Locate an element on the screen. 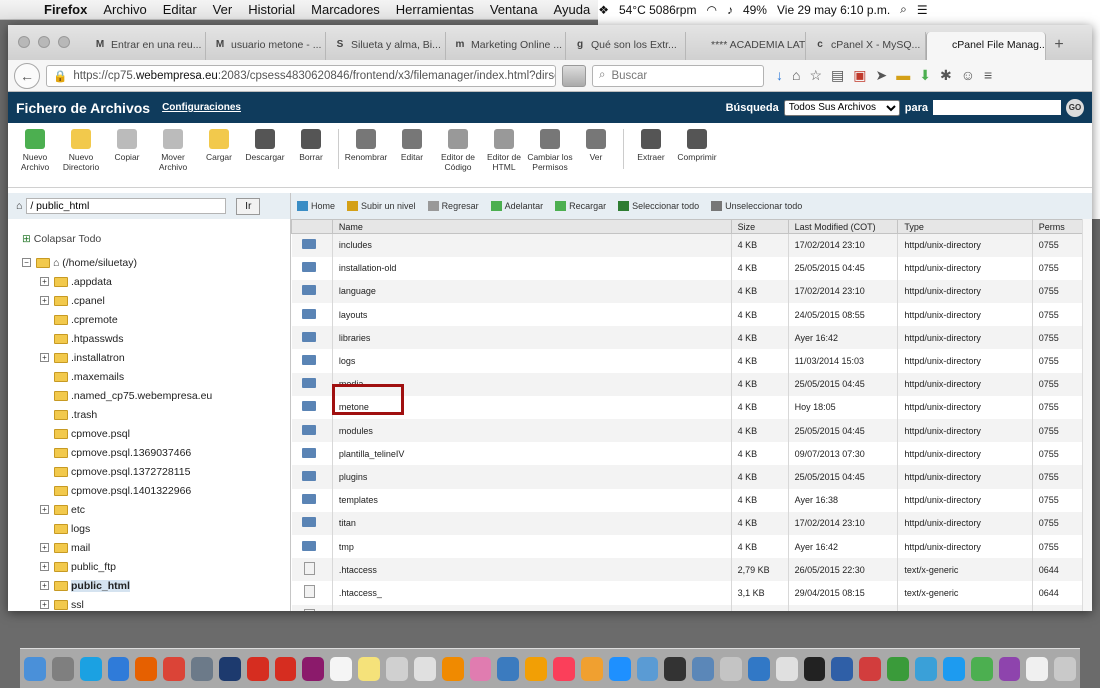  menu-item-ver: Ver is located at coordinates (223, 9).